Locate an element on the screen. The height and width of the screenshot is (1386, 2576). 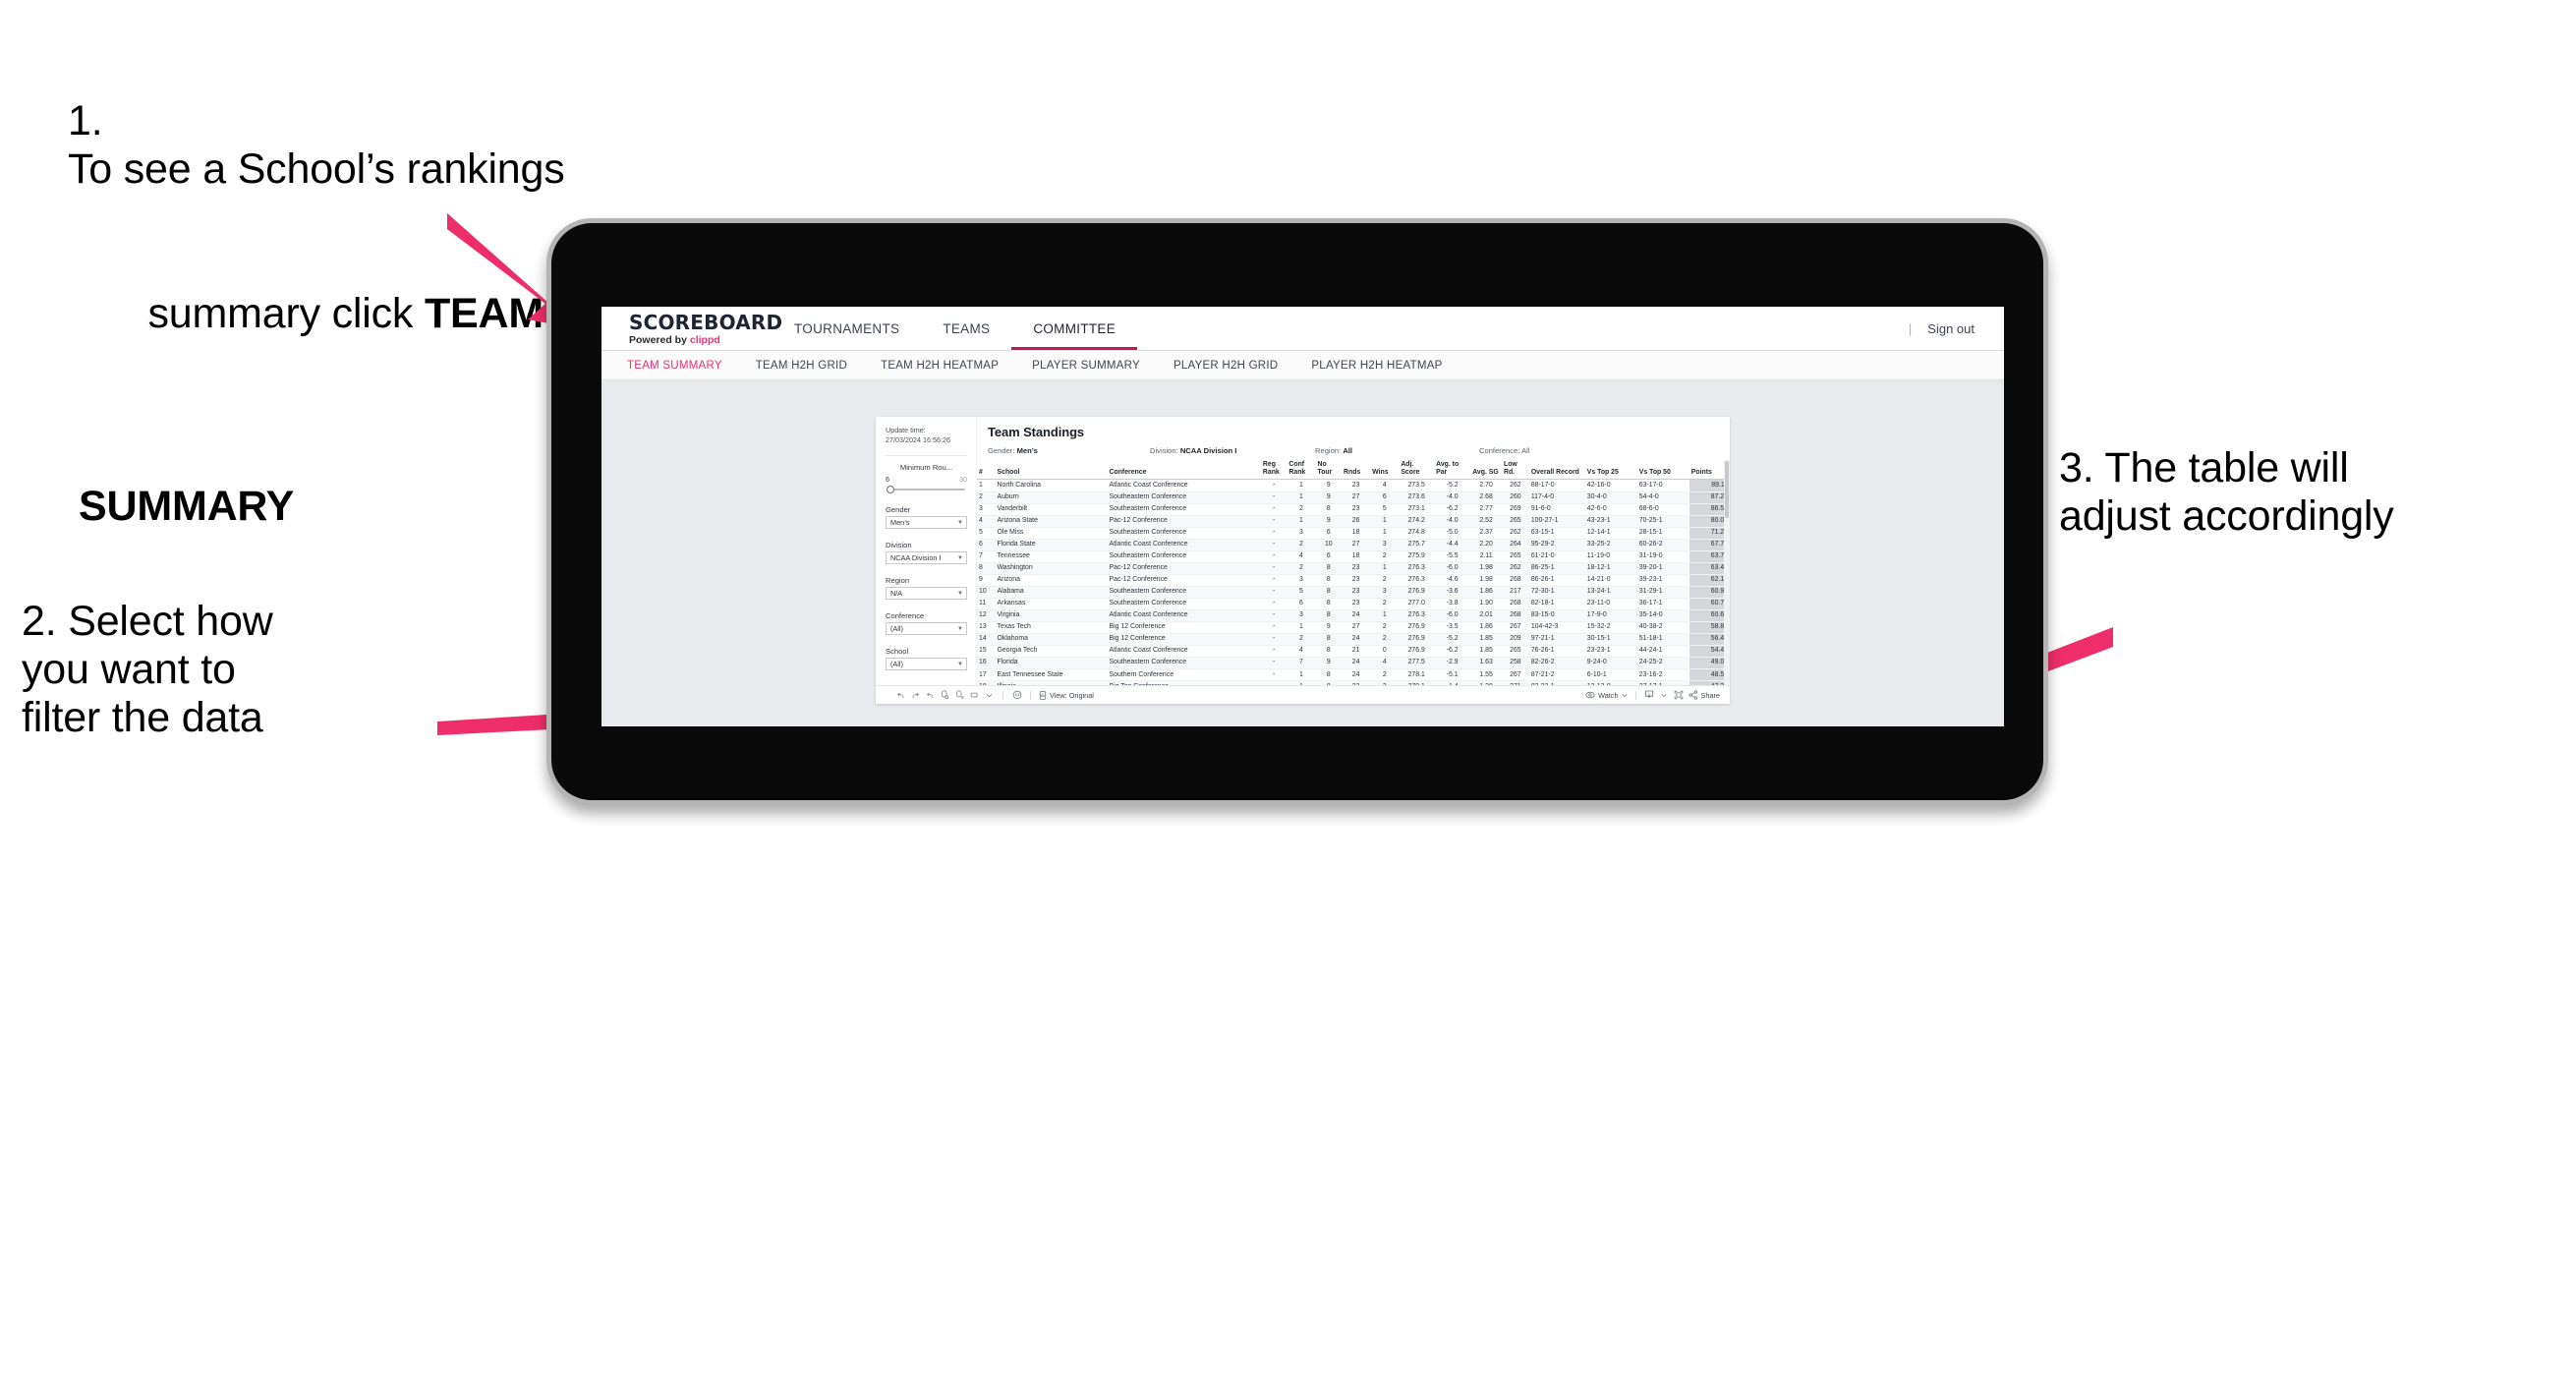
pause-refresh-icon is located at coordinates (1017, 695).